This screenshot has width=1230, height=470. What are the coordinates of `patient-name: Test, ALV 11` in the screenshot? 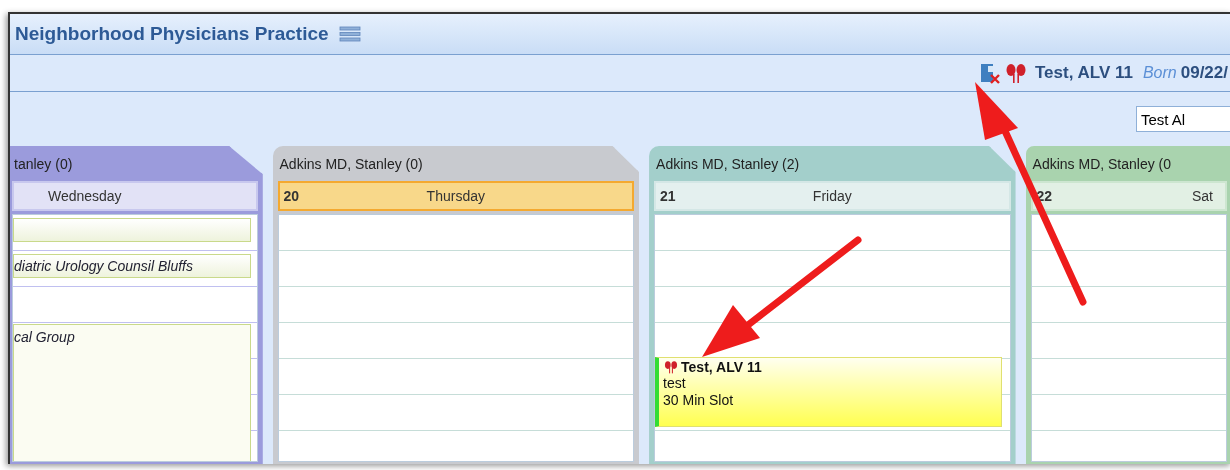 It's located at (1084, 73).